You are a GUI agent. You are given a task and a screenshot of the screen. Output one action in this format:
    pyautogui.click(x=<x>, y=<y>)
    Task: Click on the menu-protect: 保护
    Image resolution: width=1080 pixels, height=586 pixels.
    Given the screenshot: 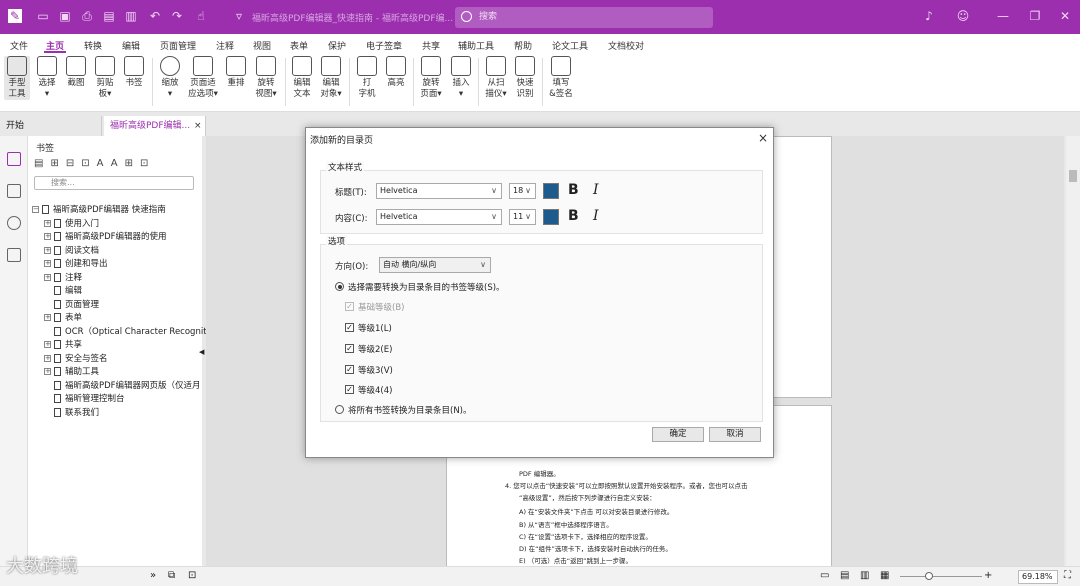 What is the action you would take?
    pyautogui.click(x=337, y=45)
    